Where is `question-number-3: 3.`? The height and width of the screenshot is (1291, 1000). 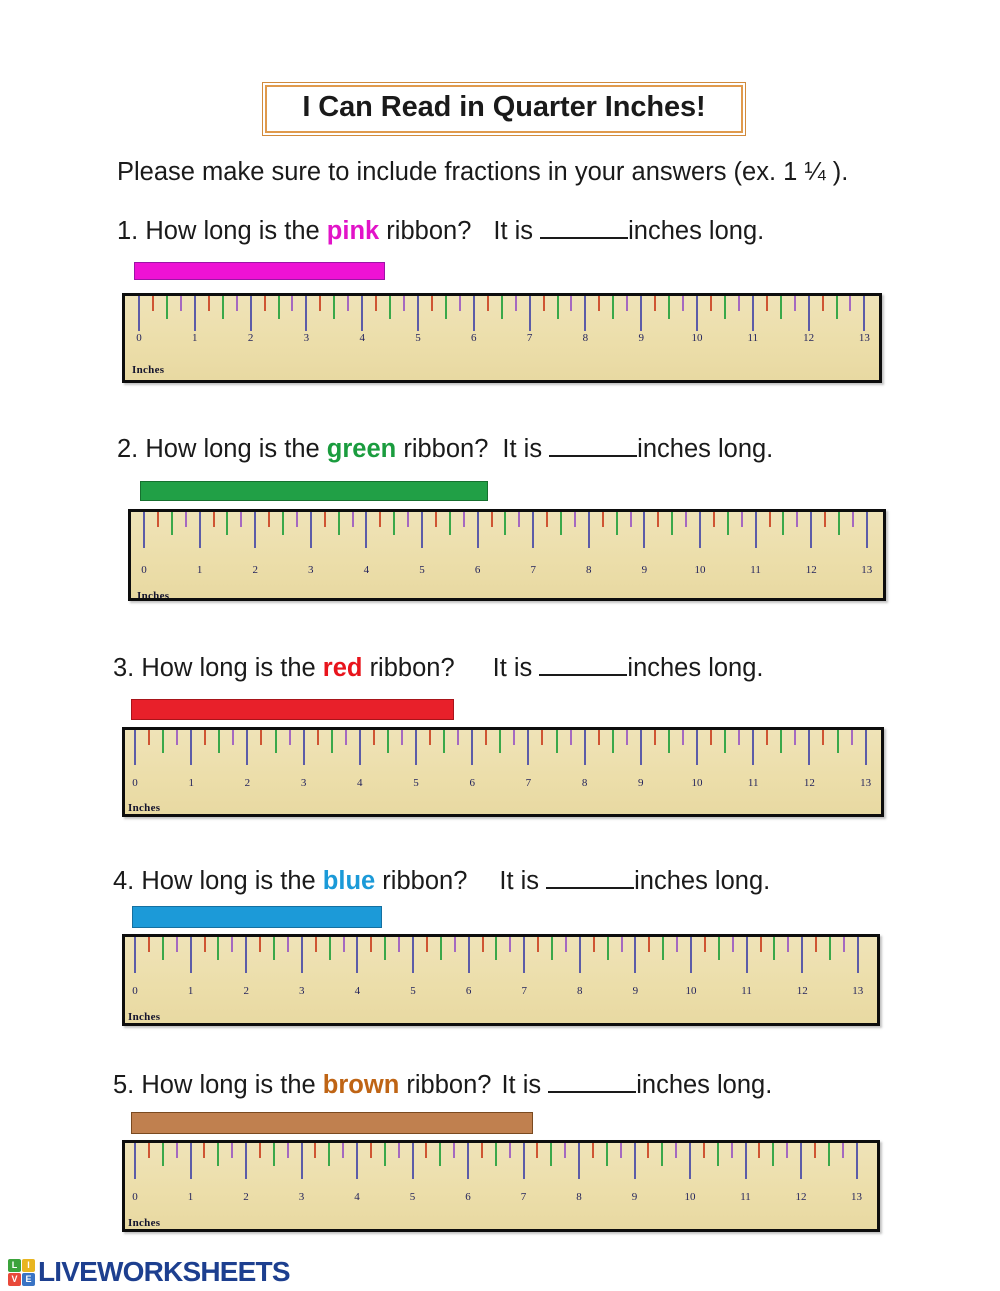 question-number-3: 3. is located at coordinates (127, 668).